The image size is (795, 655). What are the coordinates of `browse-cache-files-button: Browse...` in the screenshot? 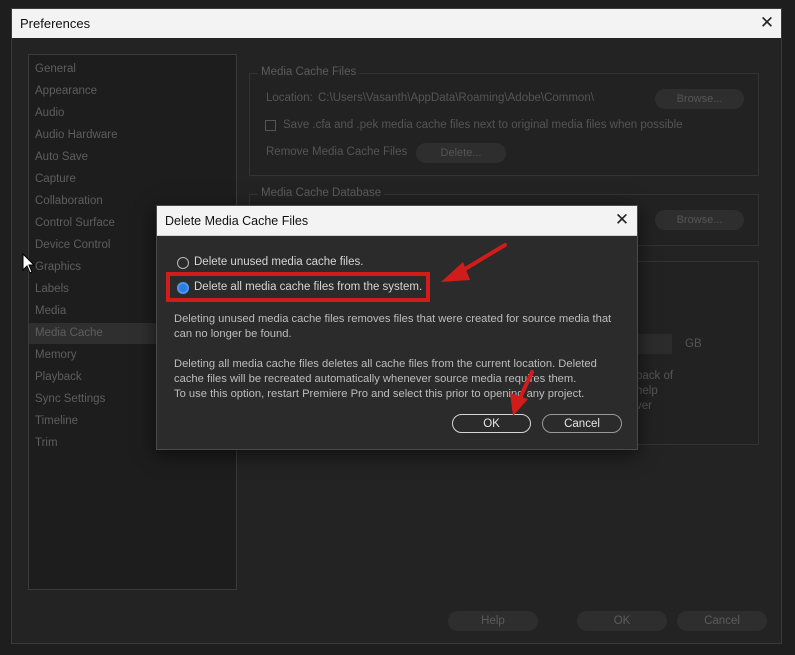 It's located at (699, 99).